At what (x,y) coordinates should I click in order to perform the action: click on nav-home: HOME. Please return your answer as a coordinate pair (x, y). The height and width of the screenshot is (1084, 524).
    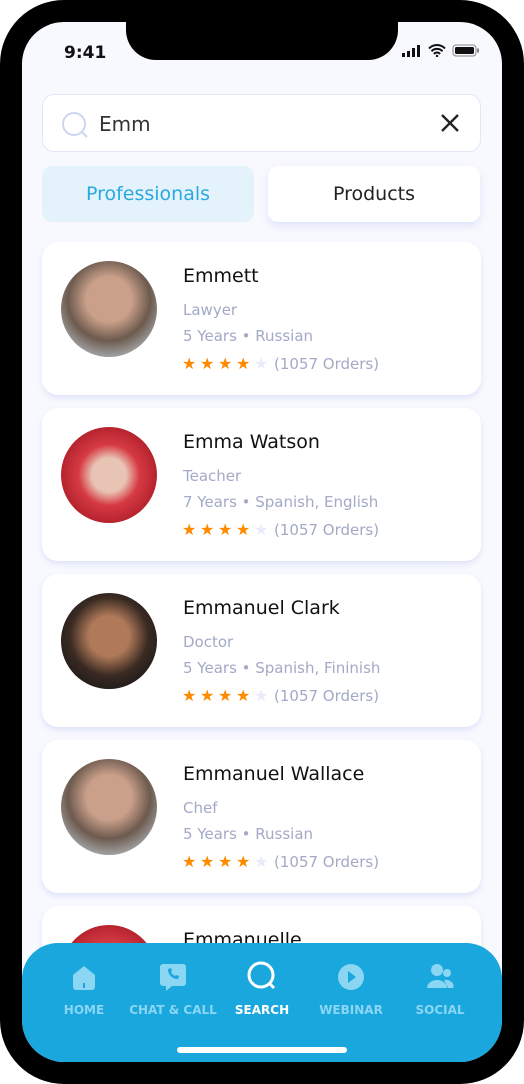
    Looking at the image, I should click on (84, 989).